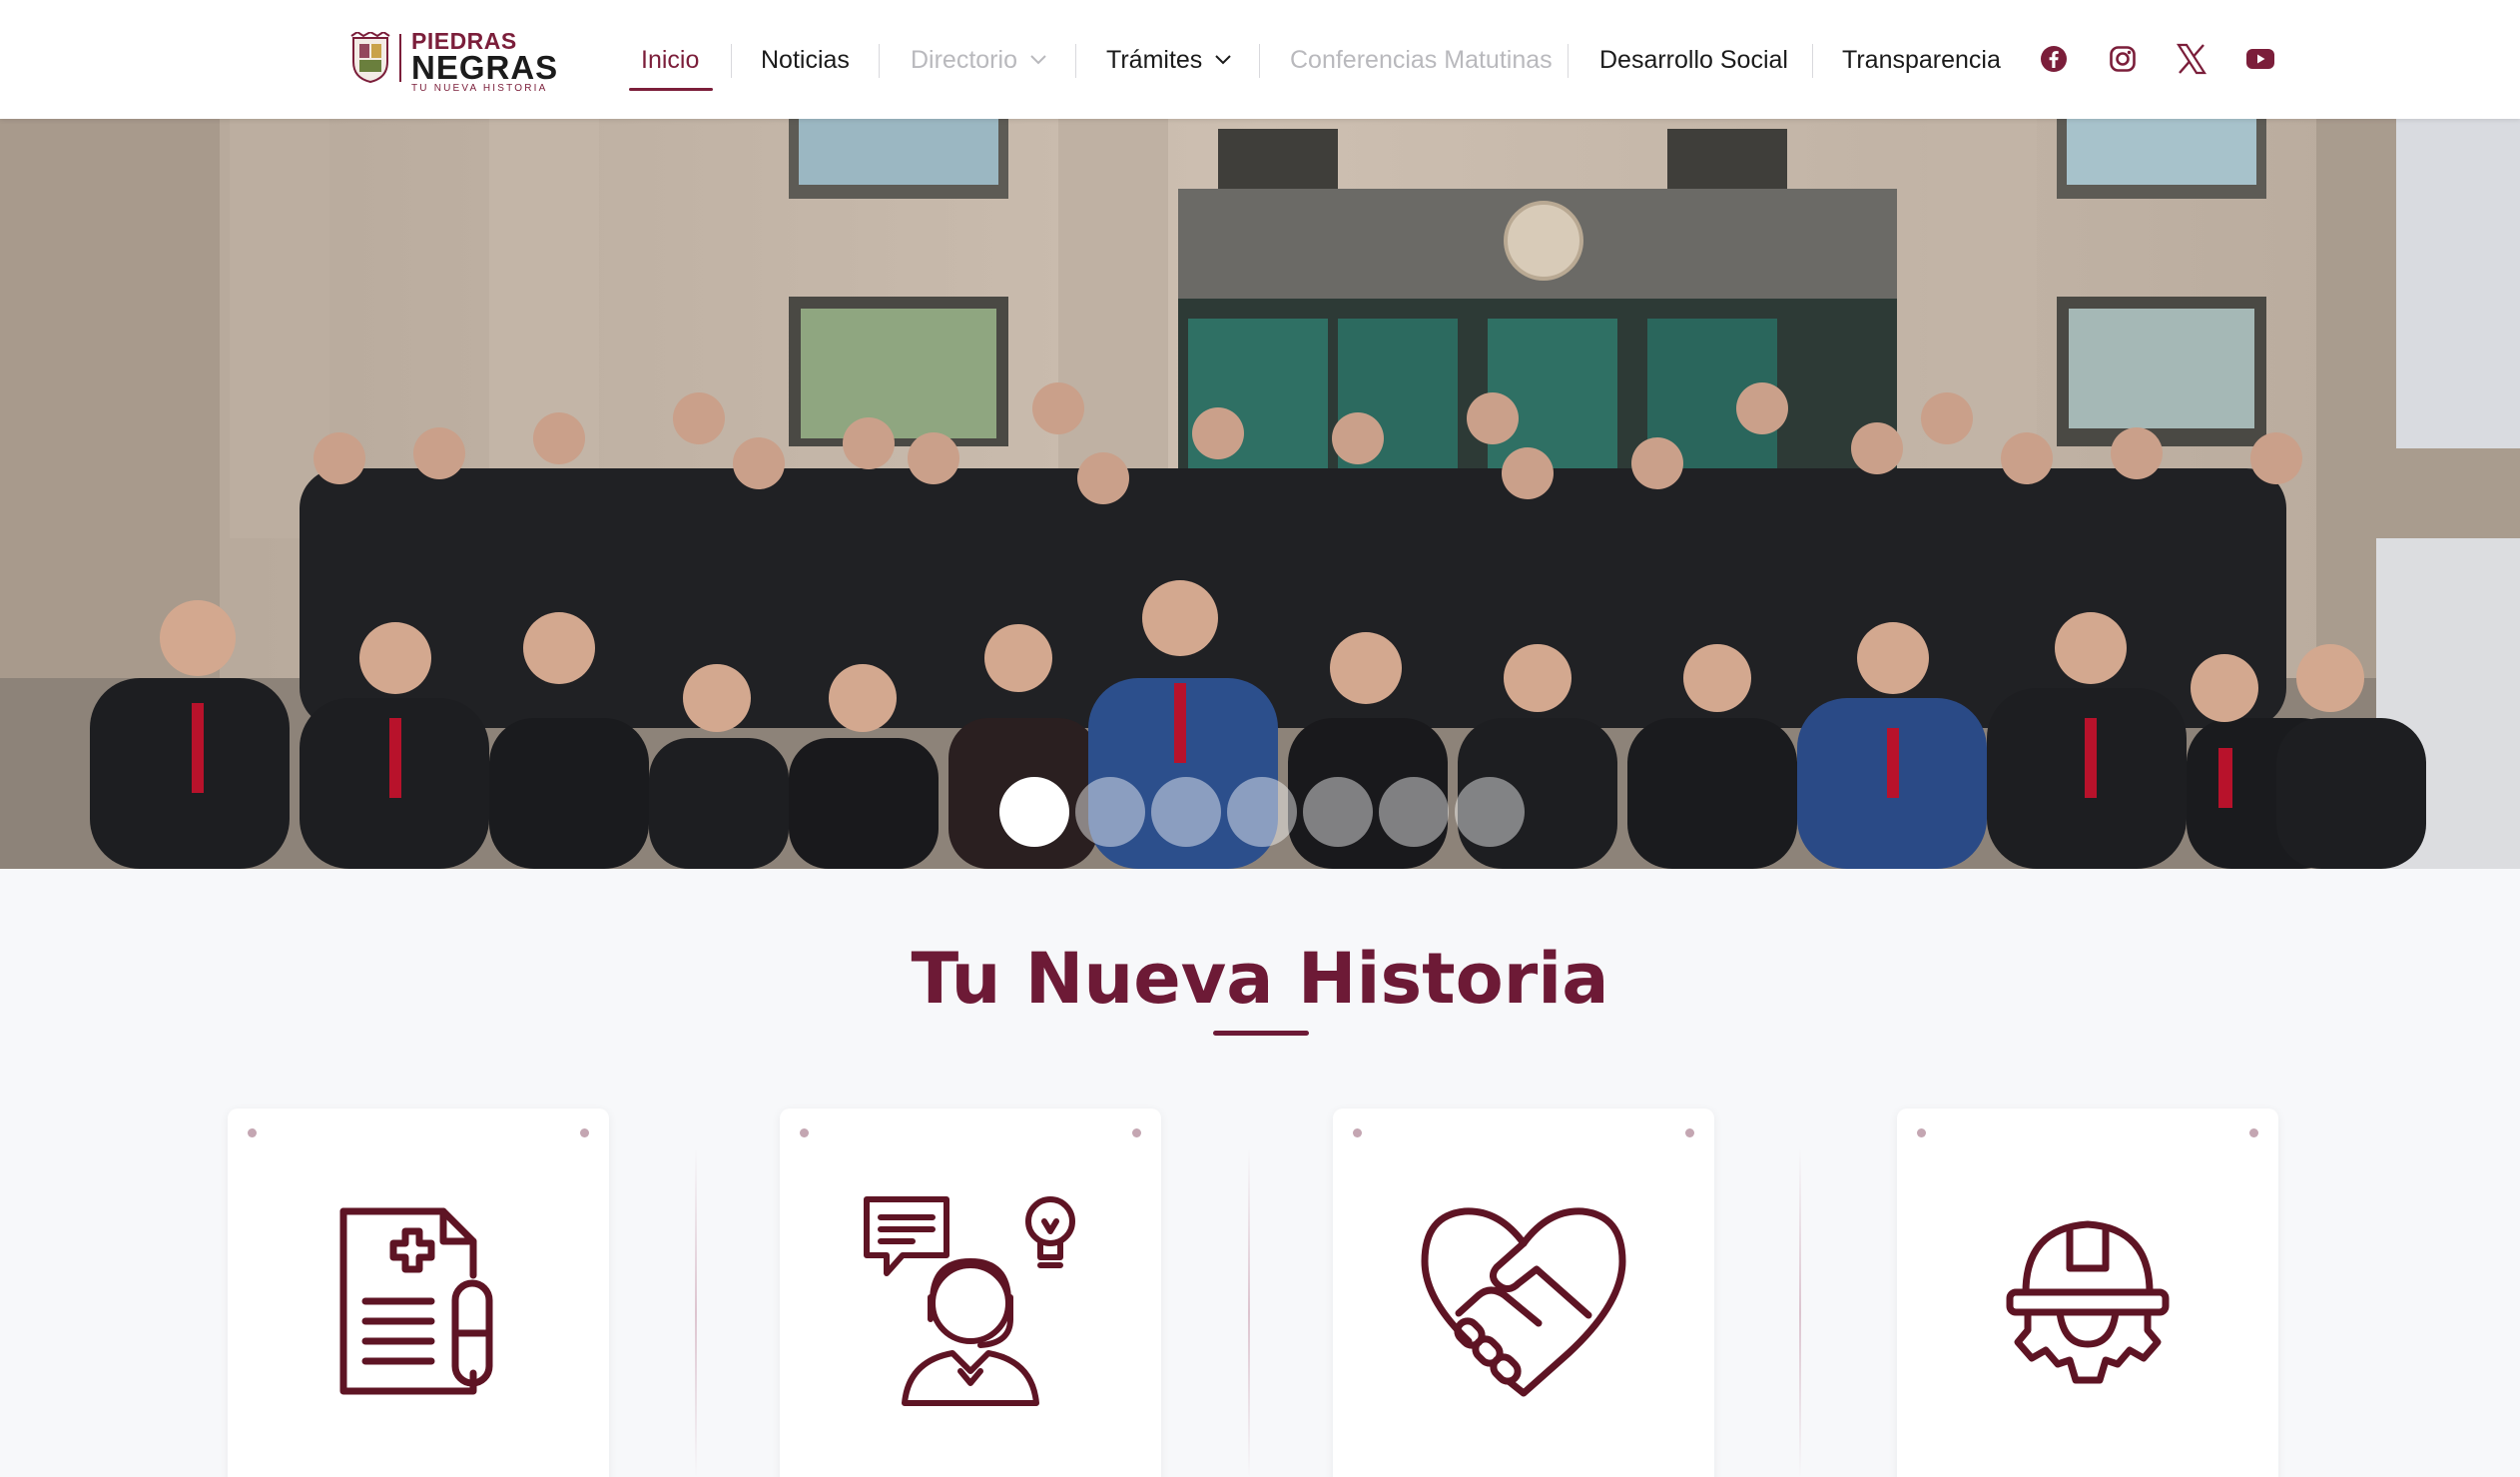  I want to click on nav-item-directorio: Directorio, so click(979, 60).